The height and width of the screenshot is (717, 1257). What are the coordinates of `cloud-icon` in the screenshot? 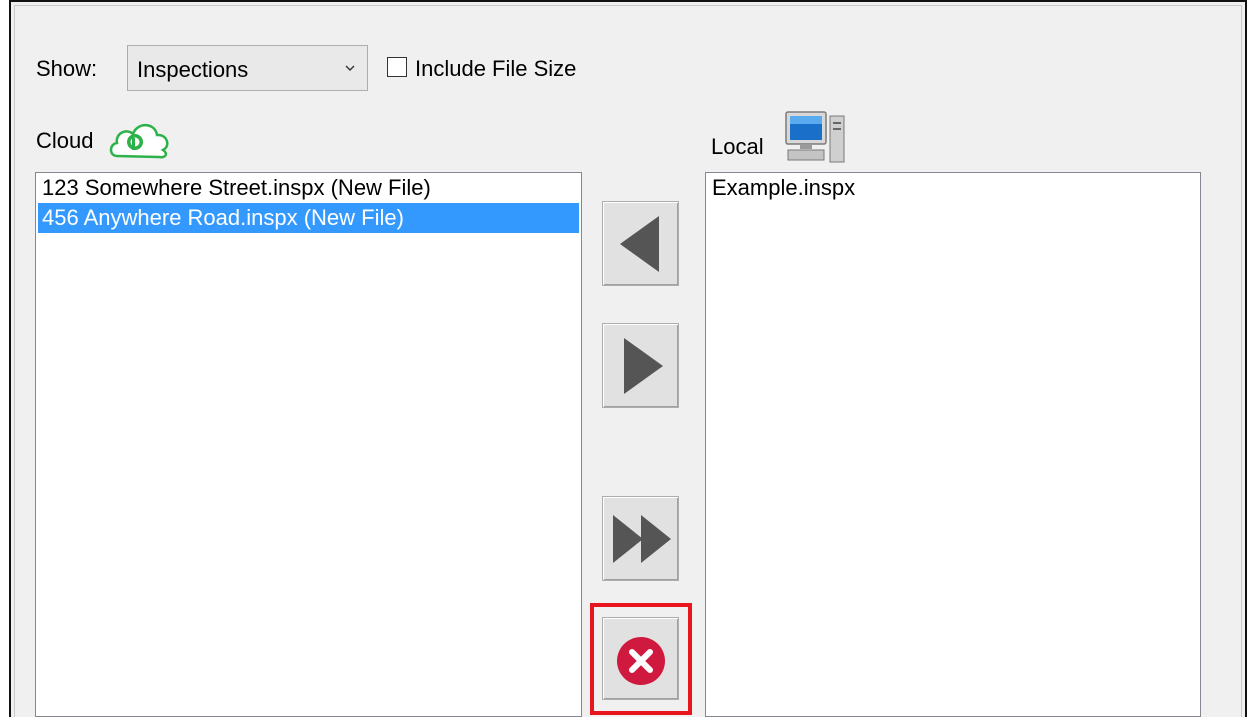 It's located at (139, 141).